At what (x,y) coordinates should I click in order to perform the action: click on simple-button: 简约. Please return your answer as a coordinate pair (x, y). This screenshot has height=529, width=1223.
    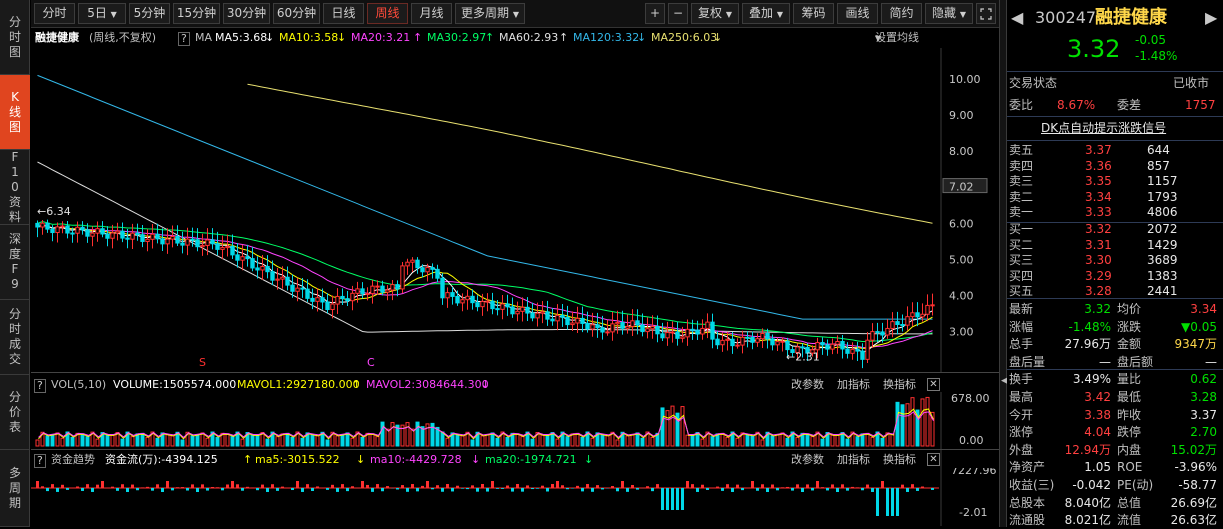
    Looking at the image, I should click on (901, 13).